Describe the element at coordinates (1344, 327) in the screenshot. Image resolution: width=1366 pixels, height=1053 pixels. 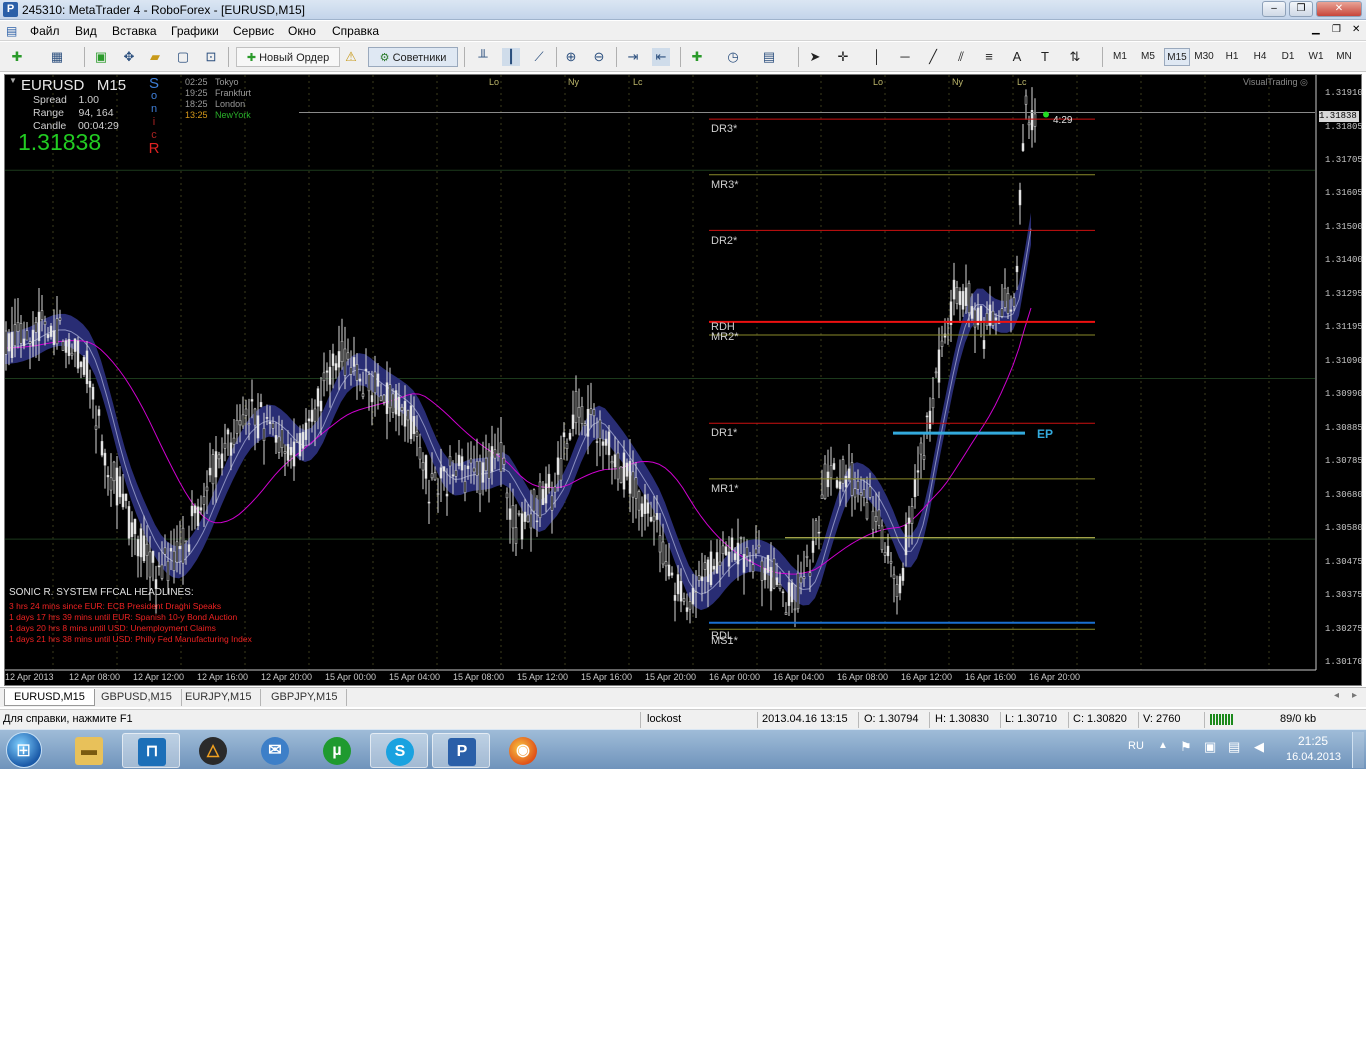
I see `y-tick: 1.31195` at that location.